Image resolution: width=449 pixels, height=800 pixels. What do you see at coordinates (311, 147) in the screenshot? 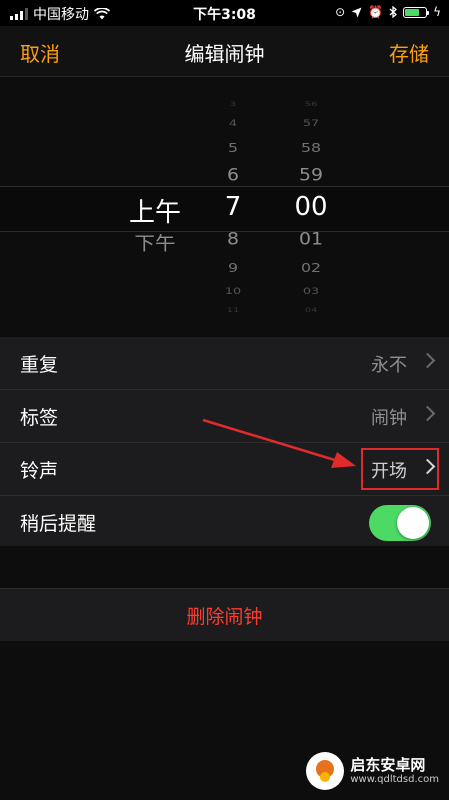
I see `minute-option: 58` at bounding box center [311, 147].